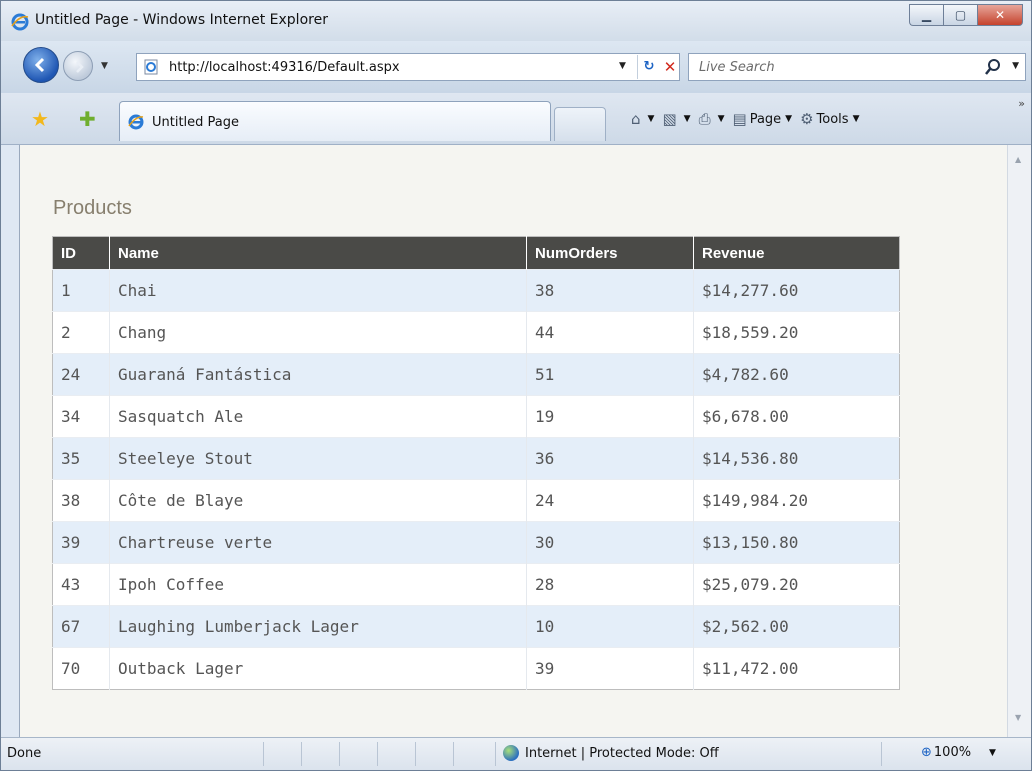 The image size is (1032, 771). Describe the element at coordinates (739, 119) in the screenshot. I see `page-menu-icon: ▤` at that location.